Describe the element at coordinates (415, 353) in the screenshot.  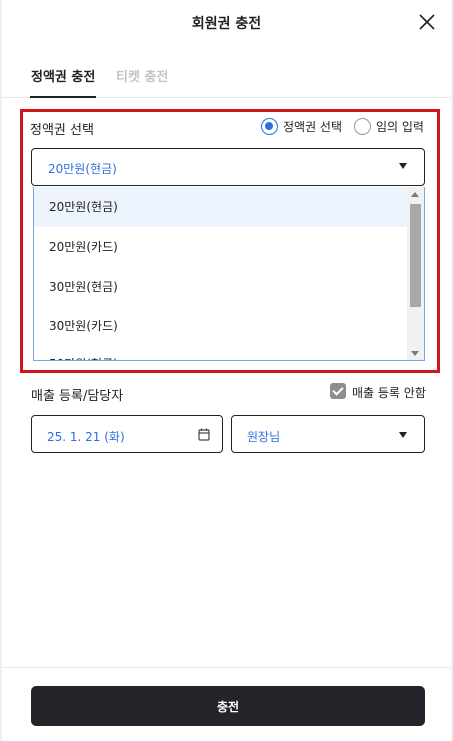
I see `scroll-down-arrow-icon` at that location.